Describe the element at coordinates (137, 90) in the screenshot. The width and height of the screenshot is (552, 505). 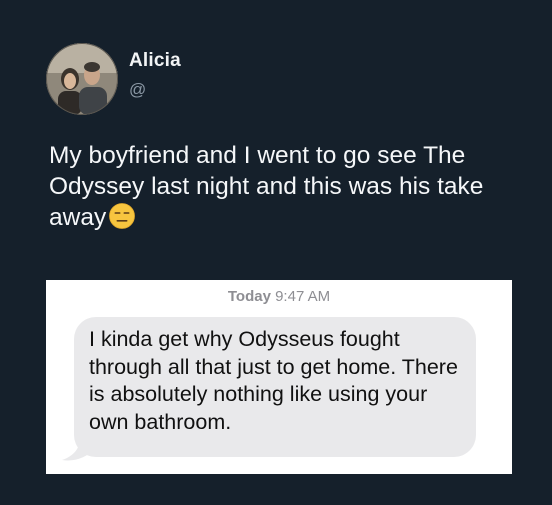
I see `author-handle: @` at that location.